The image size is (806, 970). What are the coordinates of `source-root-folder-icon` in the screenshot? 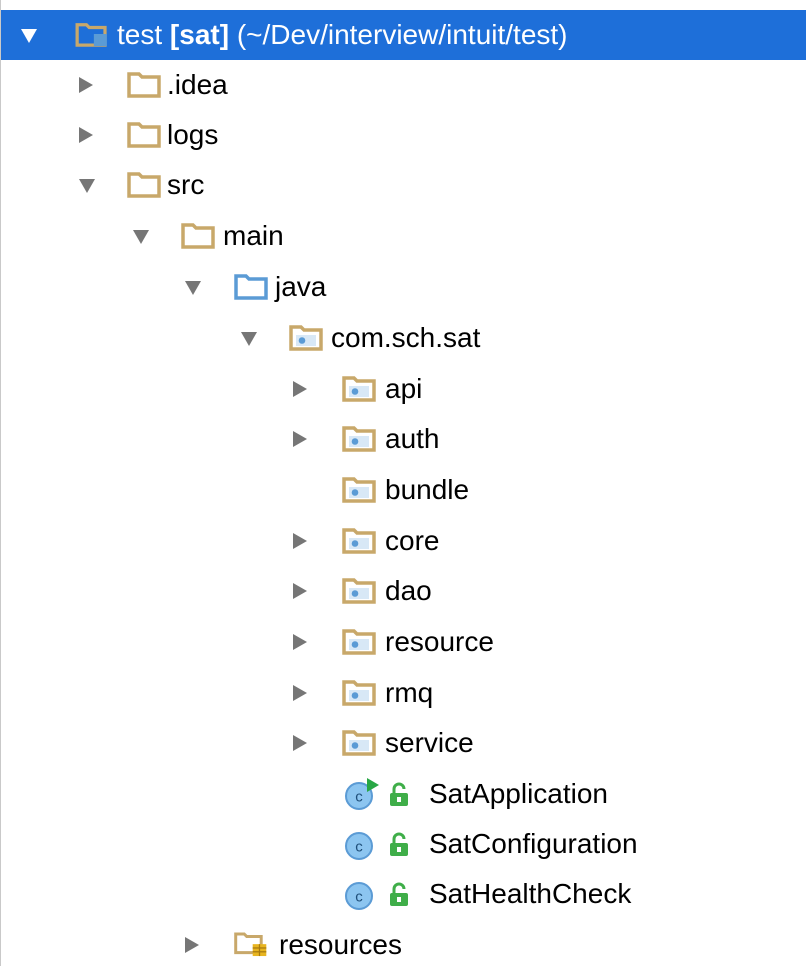 It's located at (251, 287).